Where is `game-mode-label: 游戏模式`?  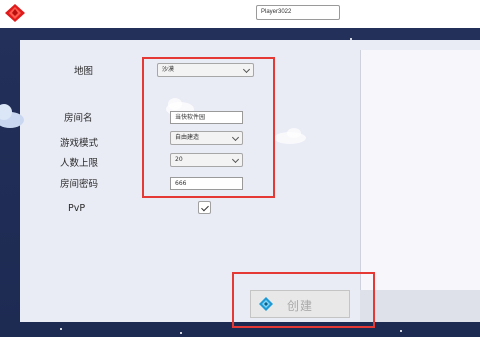
game-mode-label: 游戏模式 is located at coordinates (79, 143).